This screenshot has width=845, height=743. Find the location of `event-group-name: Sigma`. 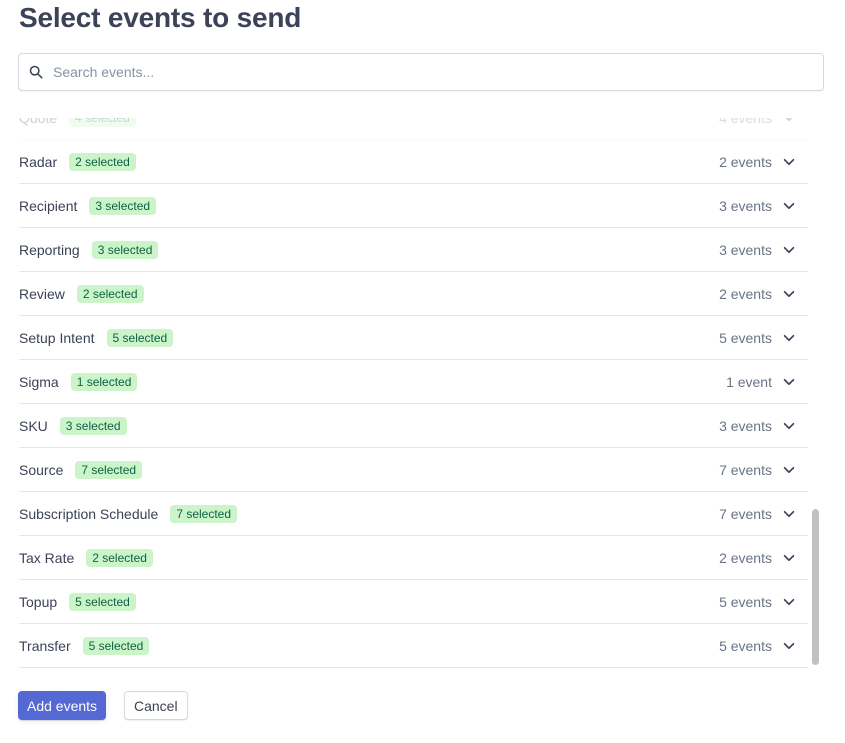

event-group-name: Sigma is located at coordinates (39, 381).